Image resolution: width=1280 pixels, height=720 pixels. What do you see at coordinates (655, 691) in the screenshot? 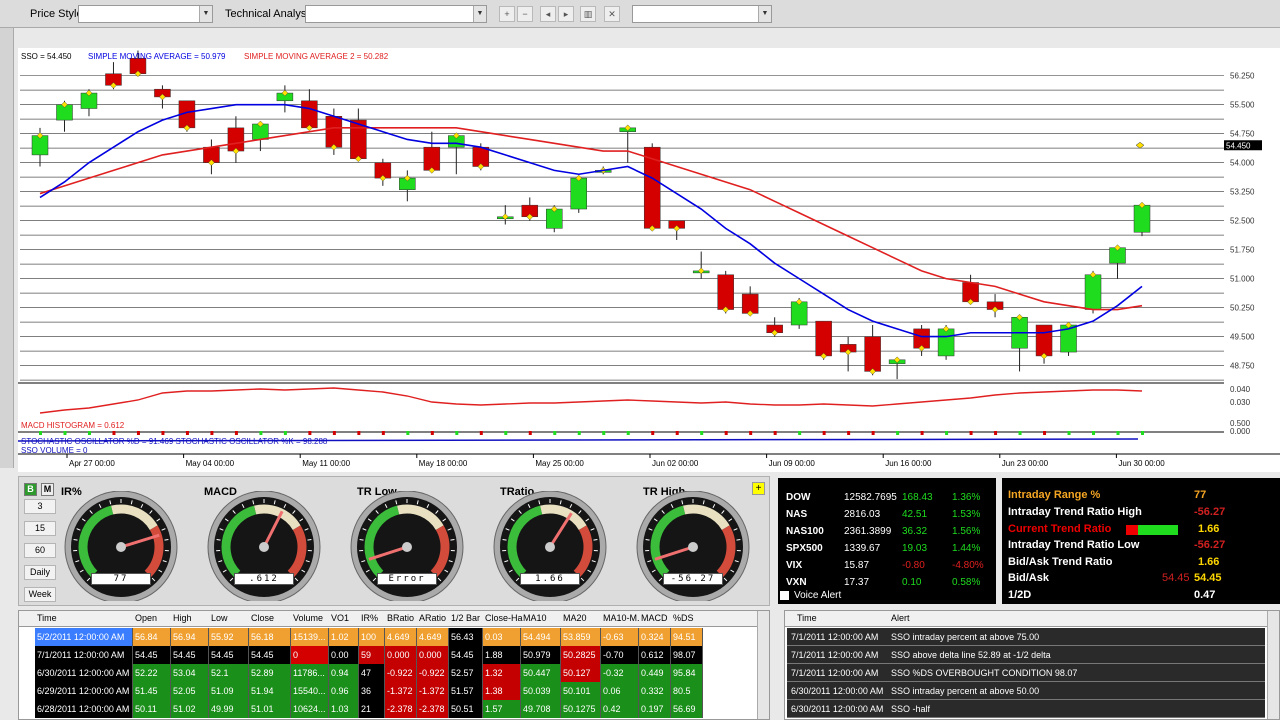
I see `table-cell: 0.332` at bounding box center [655, 691].